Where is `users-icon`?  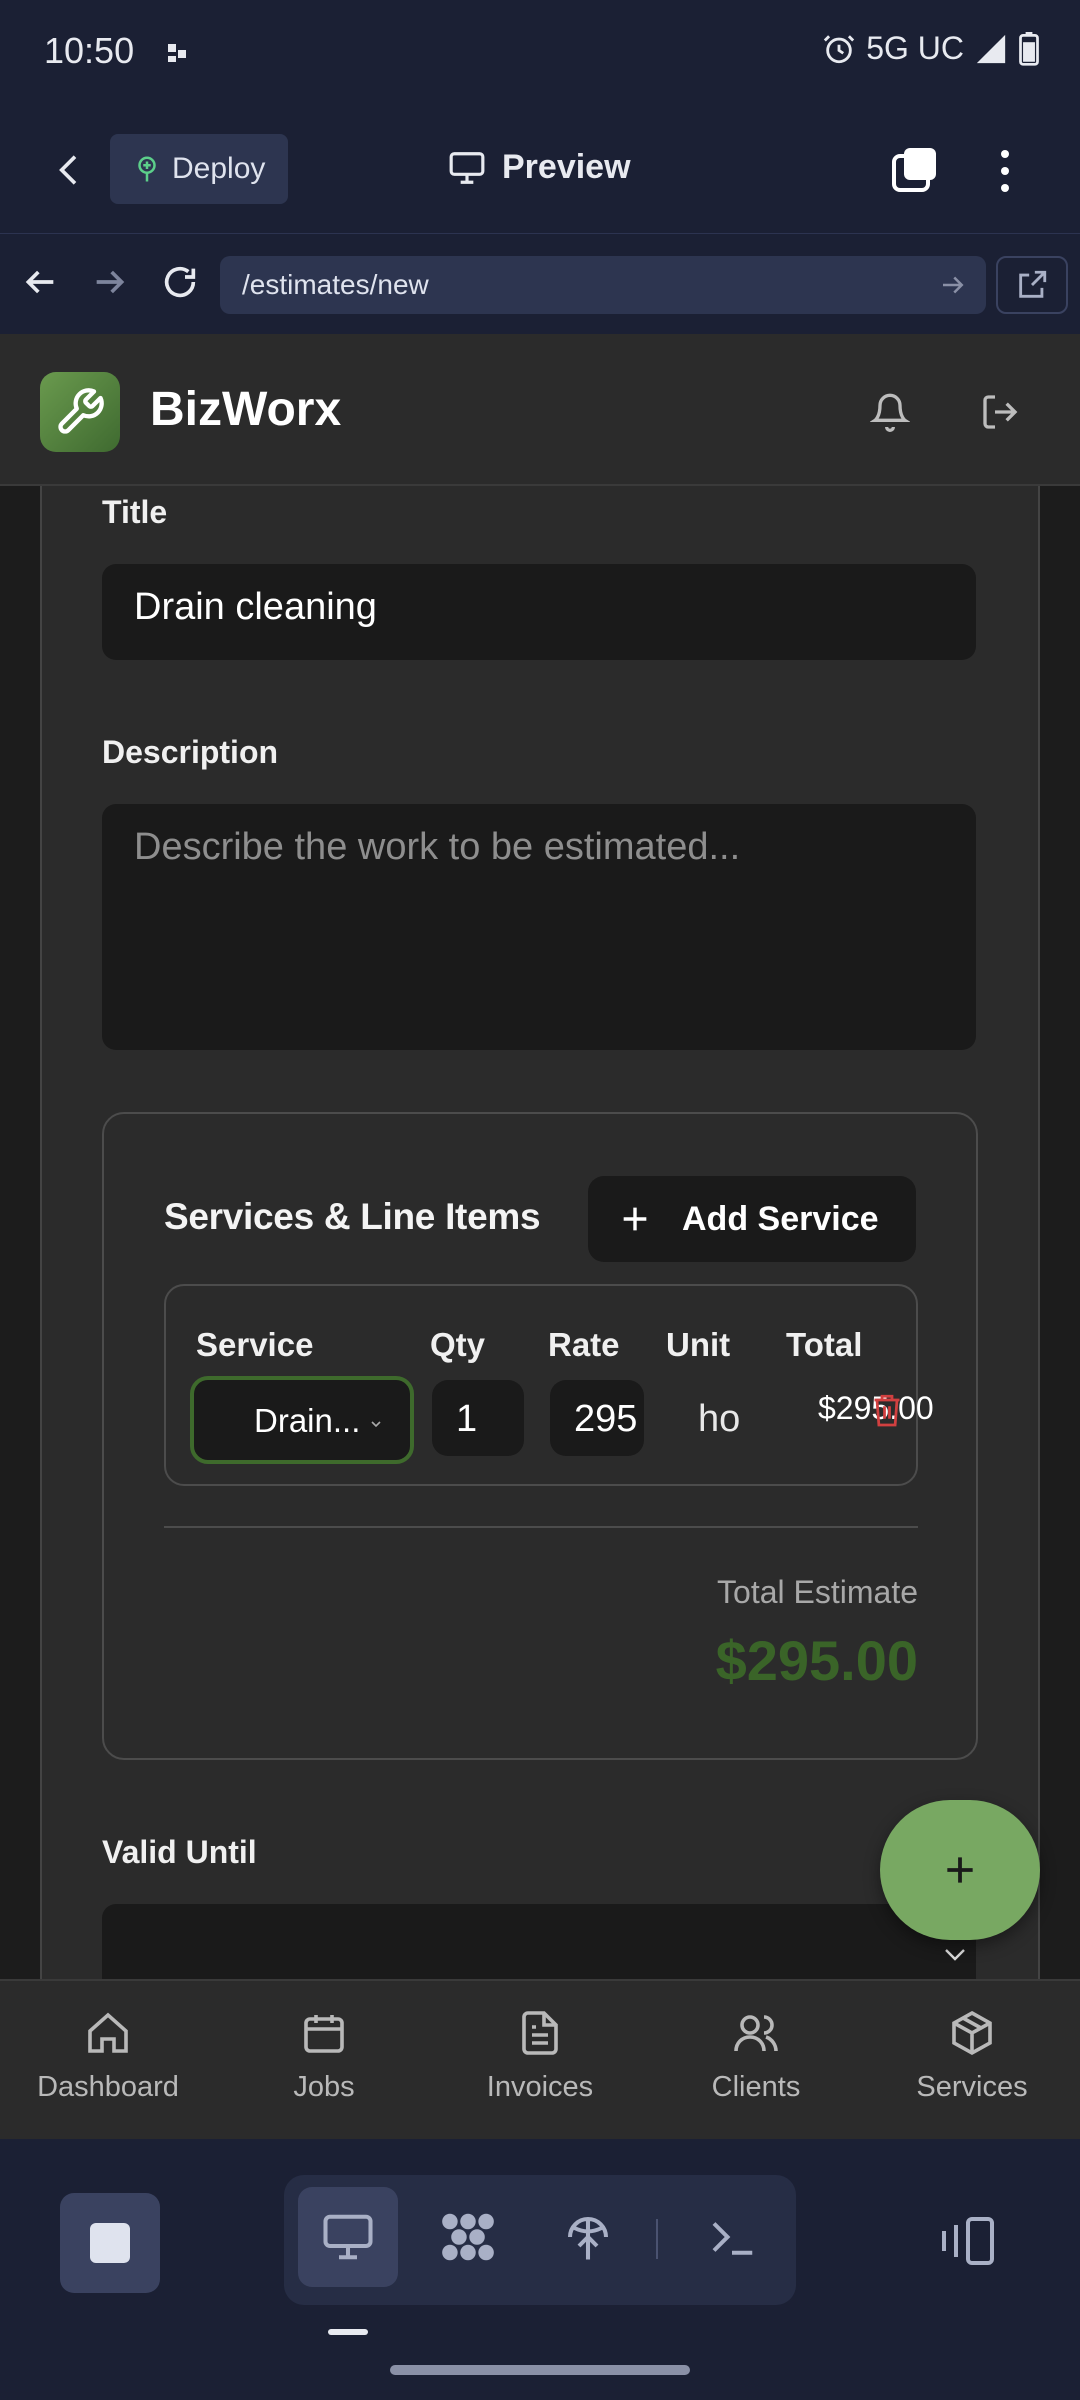
users-icon is located at coordinates (756, 2033).